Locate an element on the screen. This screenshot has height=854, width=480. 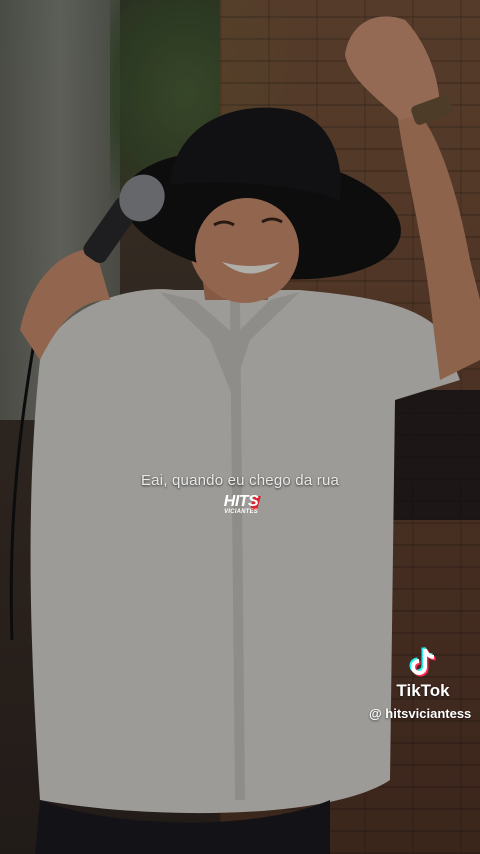
tiktok-note-icon is located at coordinates (422, 661).